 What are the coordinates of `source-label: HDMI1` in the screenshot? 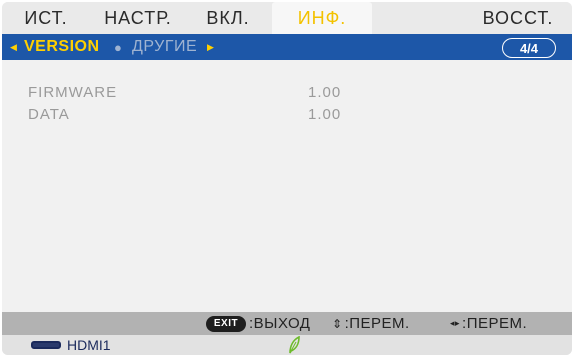 It's located at (89, 345).